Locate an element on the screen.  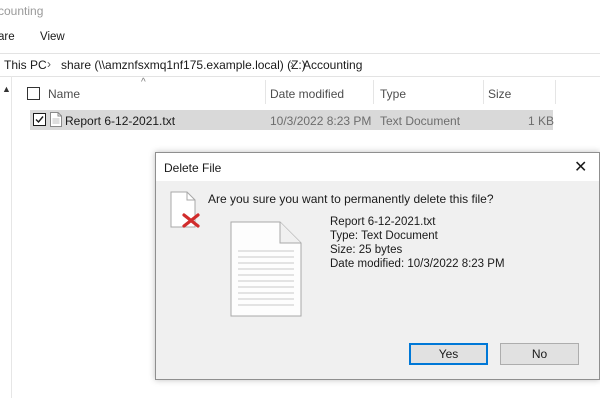
column-header-size: Size is located at coordinates (499, 94).